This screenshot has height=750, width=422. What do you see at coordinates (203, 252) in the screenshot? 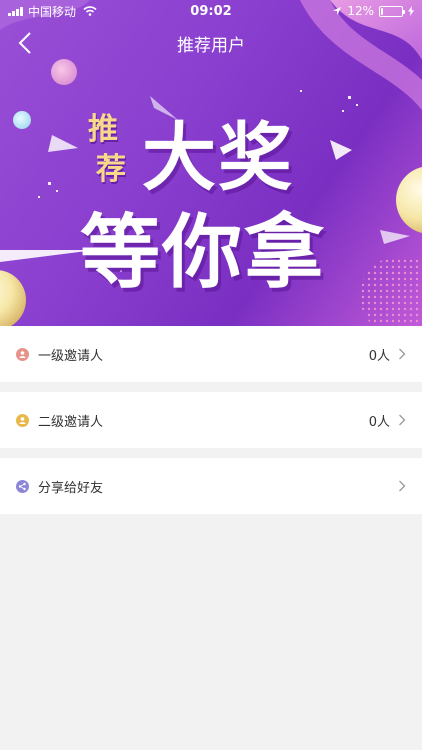
I see `banner-headline-line2: 等你拿` at bounding box center [203, 252].